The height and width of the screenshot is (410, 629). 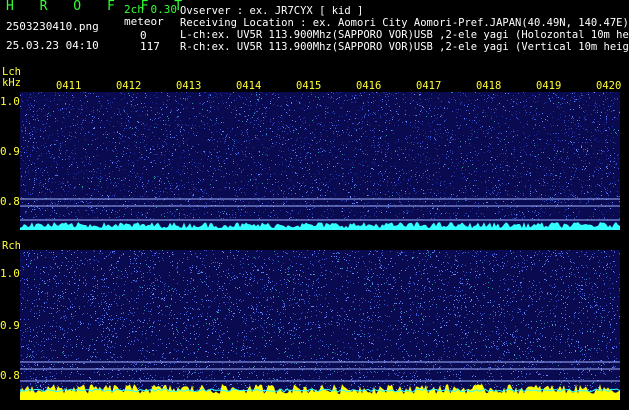 What do you see at coordinates (69, 86) in the screenshot?
I see `time-tick-0411: 0411` at bounding box center [69, 86].